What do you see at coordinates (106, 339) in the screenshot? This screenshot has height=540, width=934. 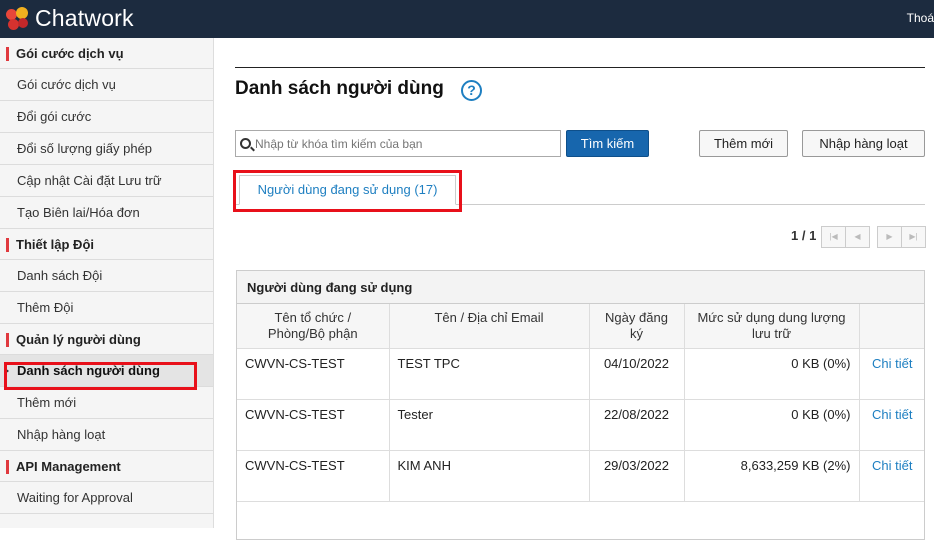 I see `sidebar-section-users: Quản lý người dùng` at bounding box center [106, 339].